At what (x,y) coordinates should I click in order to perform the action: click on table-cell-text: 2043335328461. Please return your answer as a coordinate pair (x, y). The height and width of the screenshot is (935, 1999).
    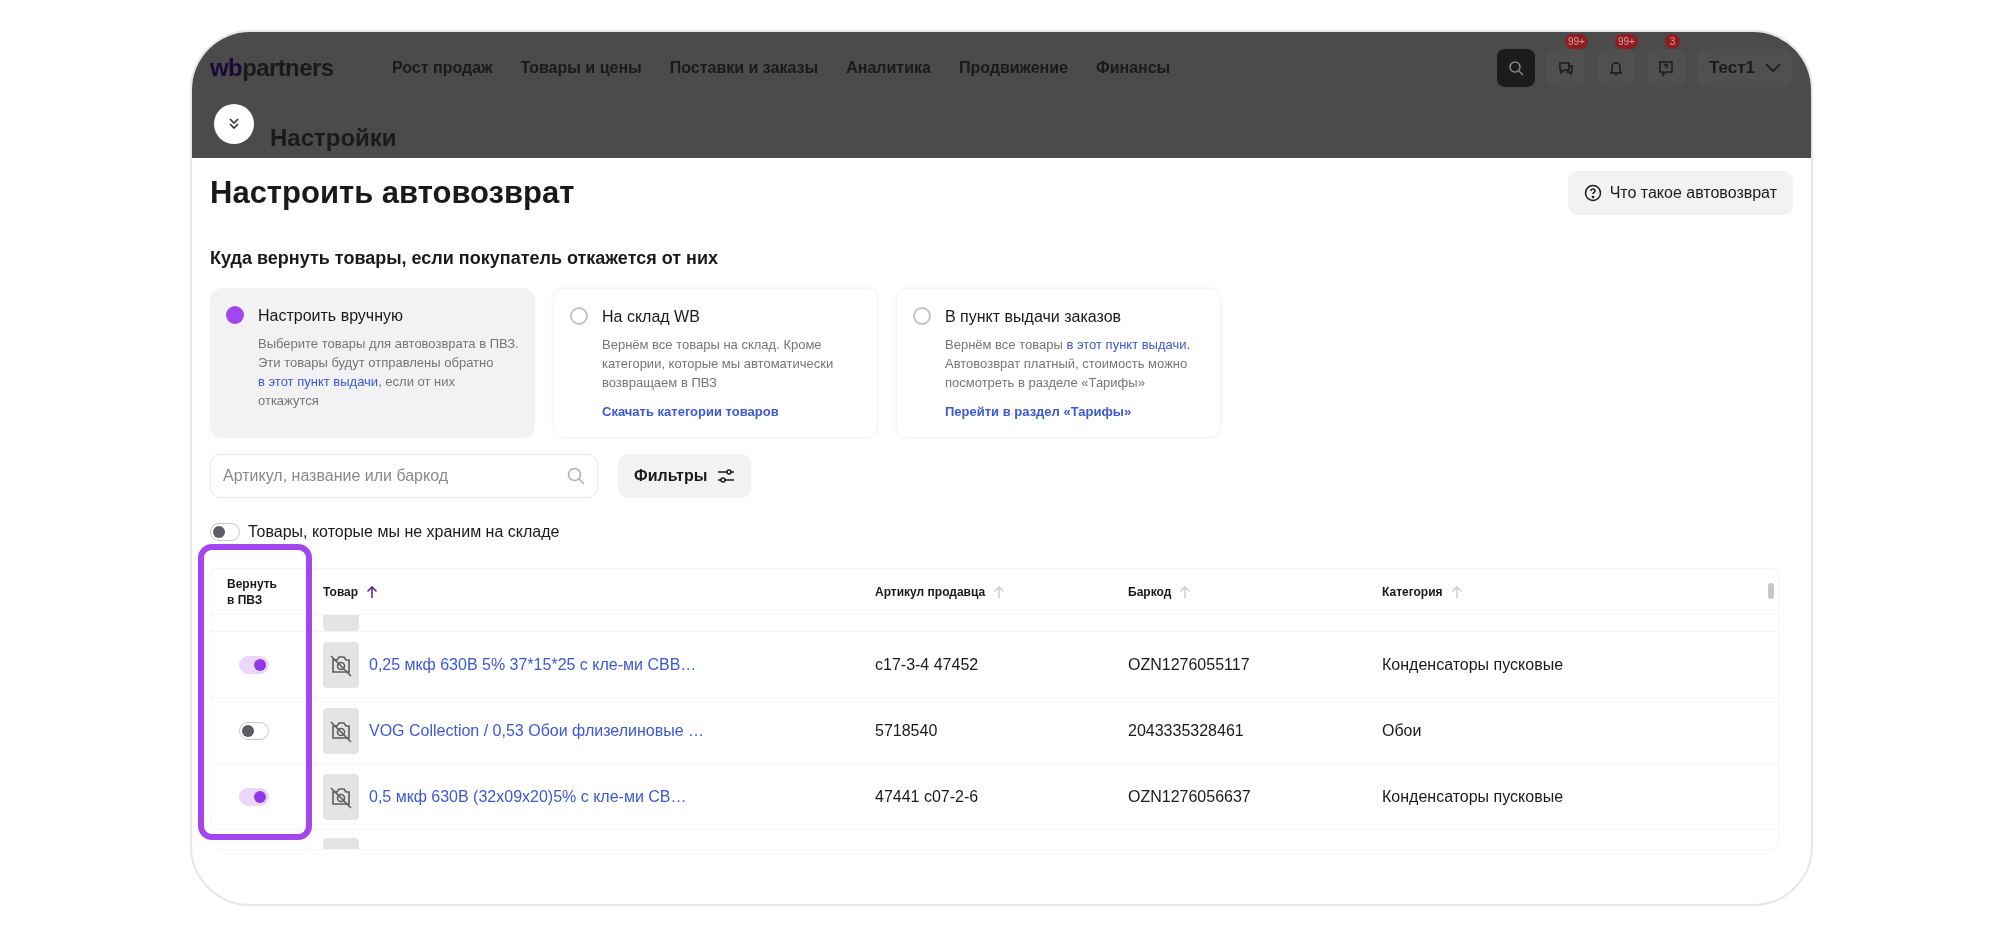
    Looking at the image, I should click on (1186, 730).